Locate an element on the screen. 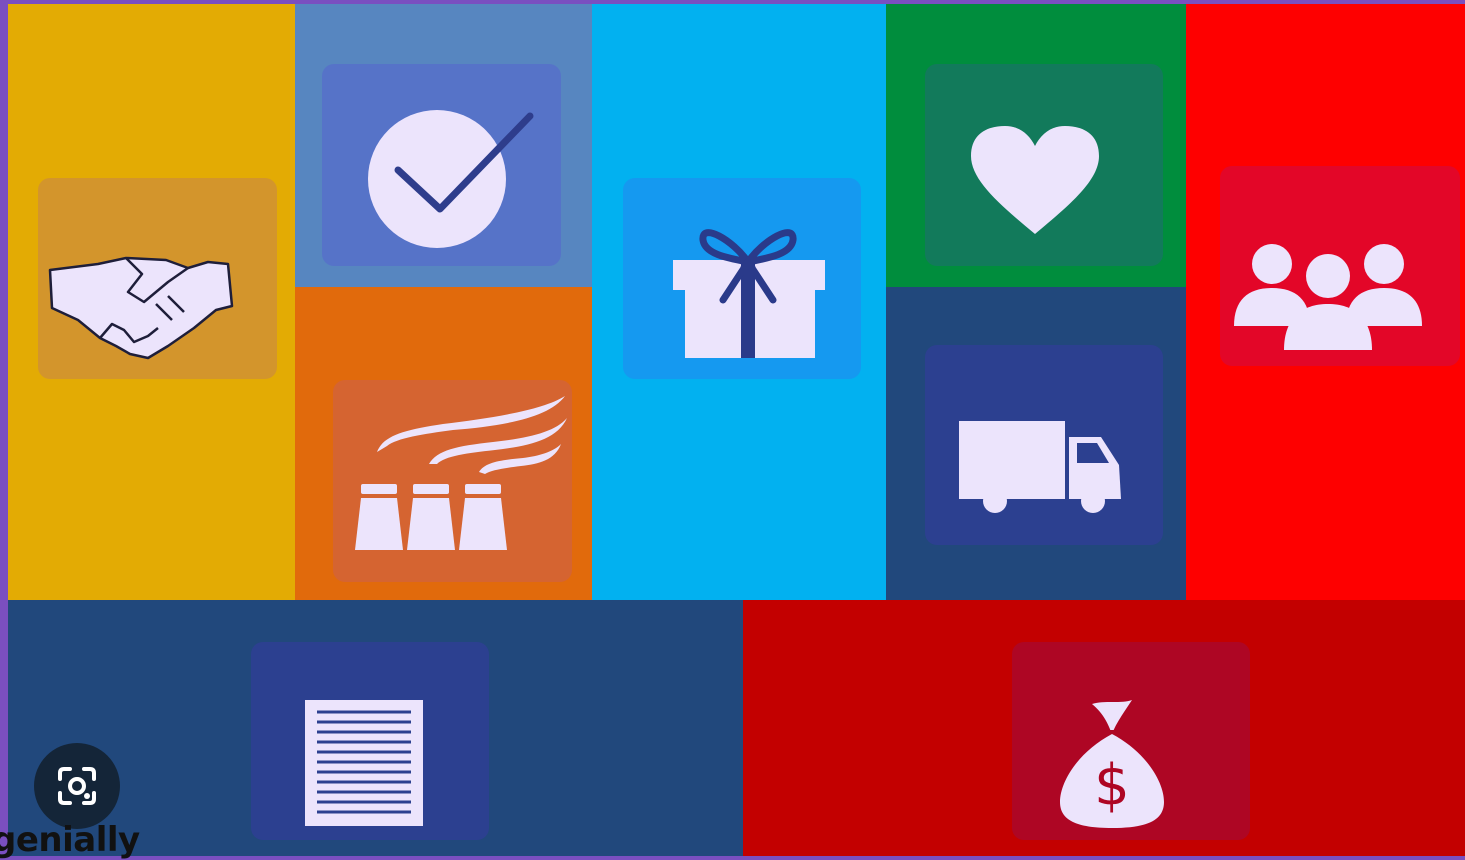  truck-icon is located at coordinates (1040, 467).